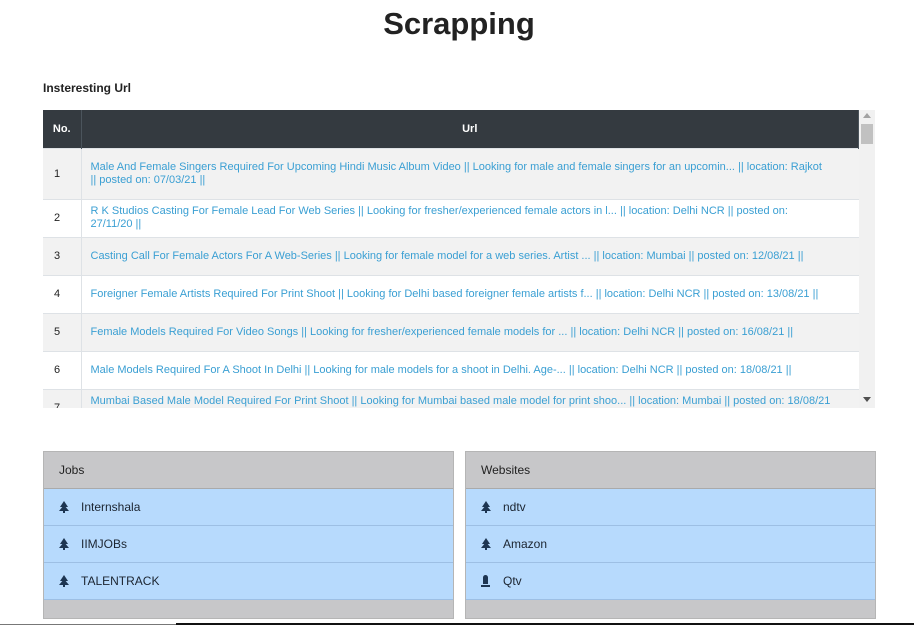 This screenshot has width=914, height=626. Describe the element at coordinates (62, 129) in the screenshot. I see `column-header-no: No.` at that location.